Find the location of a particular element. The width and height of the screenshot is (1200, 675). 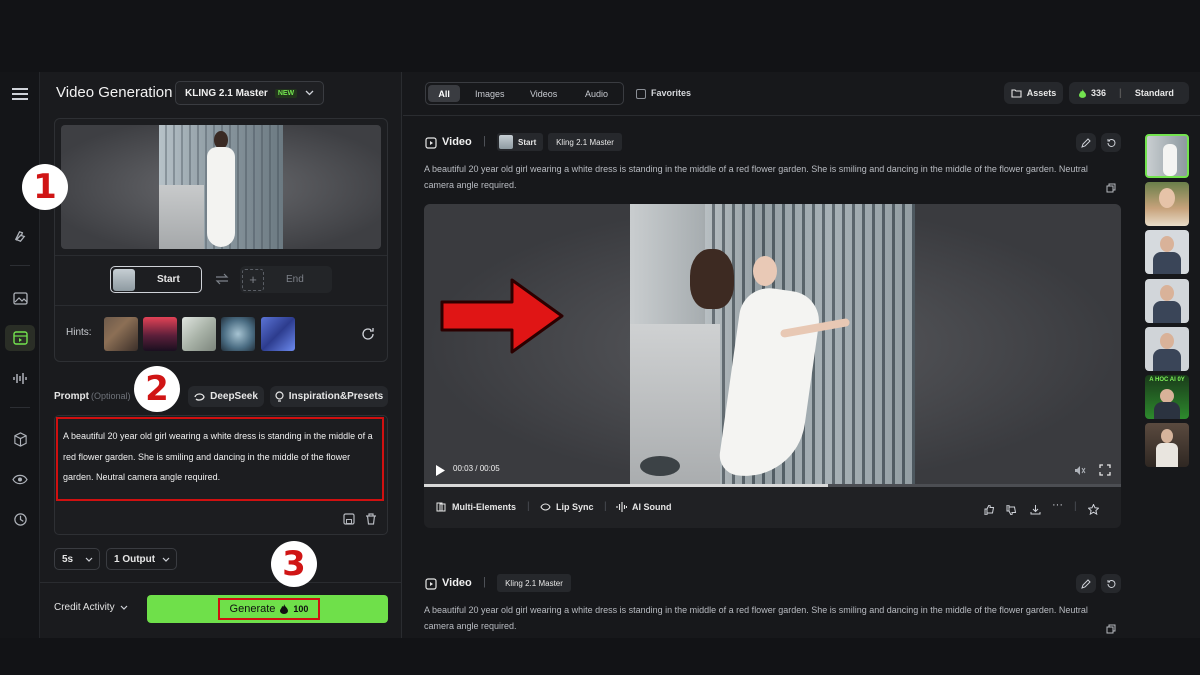

start-chip-label: Start is located at coordinates (527, 142).